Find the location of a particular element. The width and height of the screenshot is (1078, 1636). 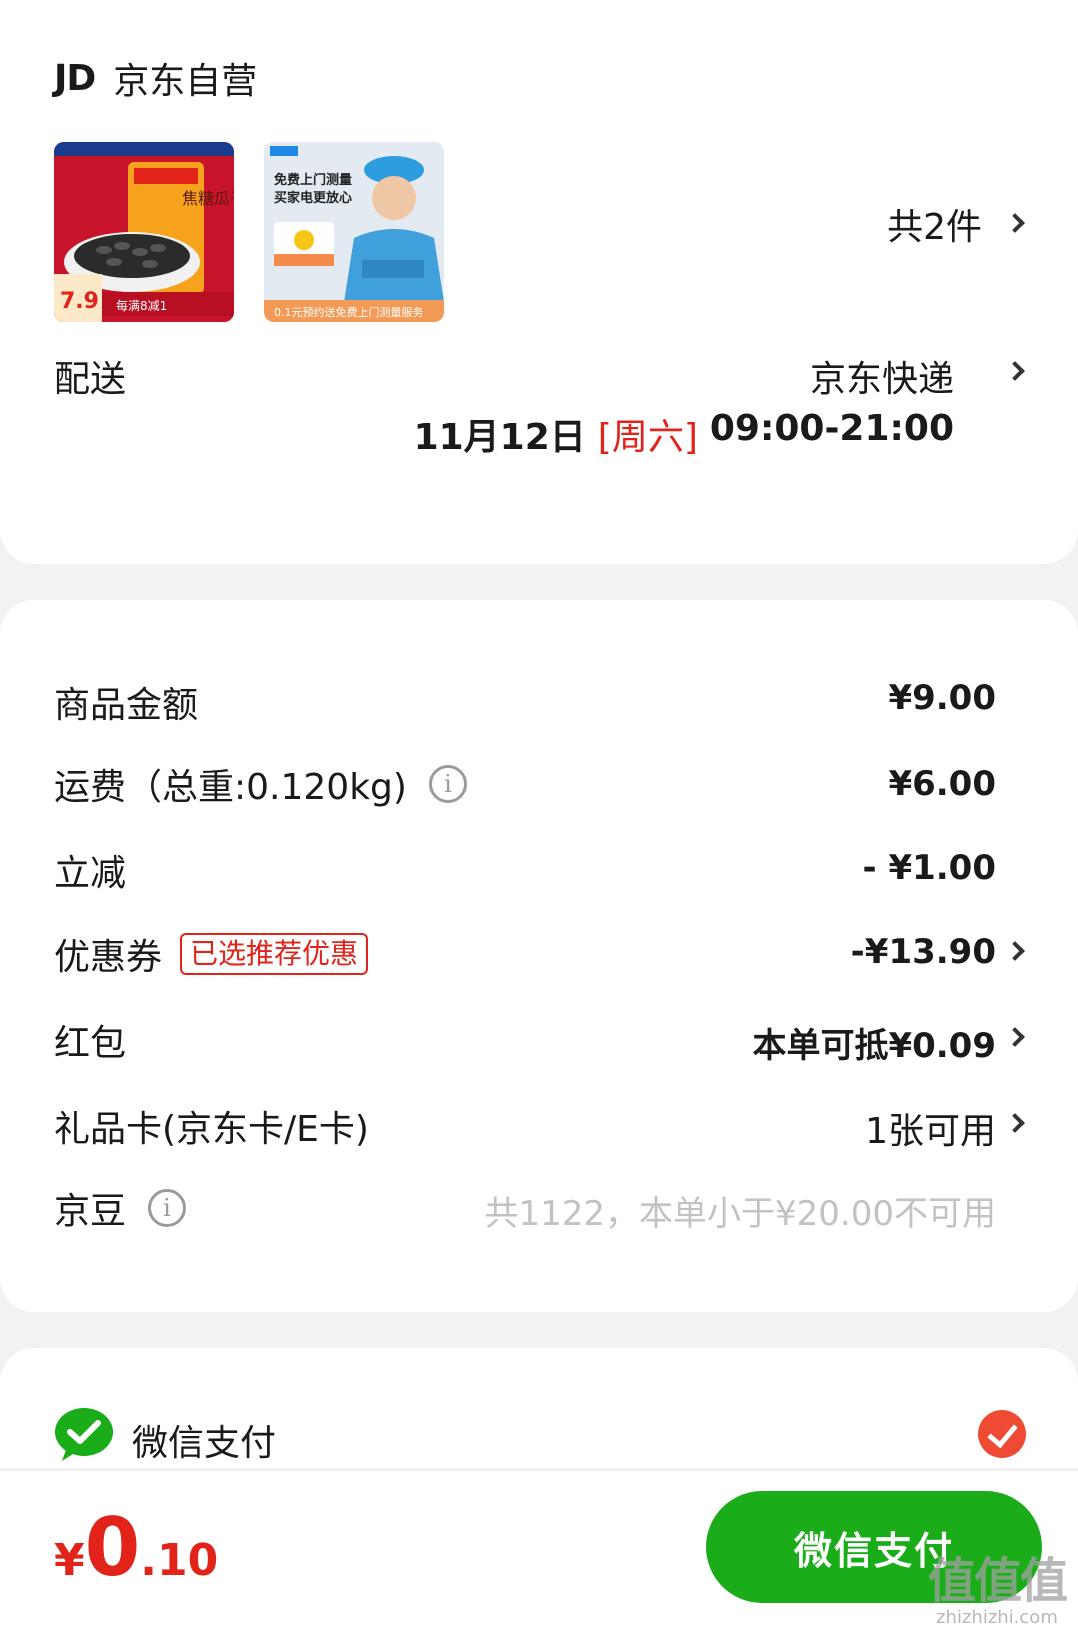

discount-label: 立减 is located at coordinates (90, 873).